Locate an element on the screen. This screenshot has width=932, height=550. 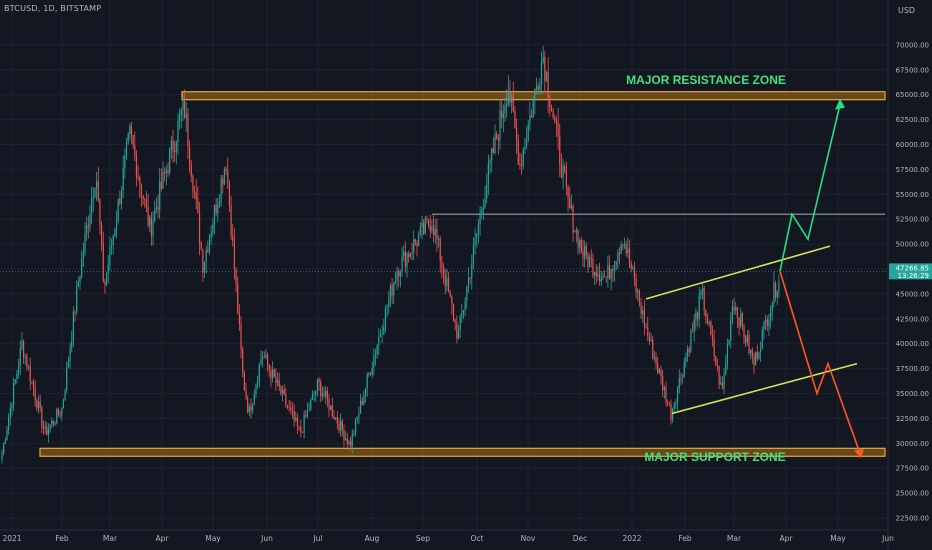
date-tick-label: 2022 is located at coordinates (631, 538).